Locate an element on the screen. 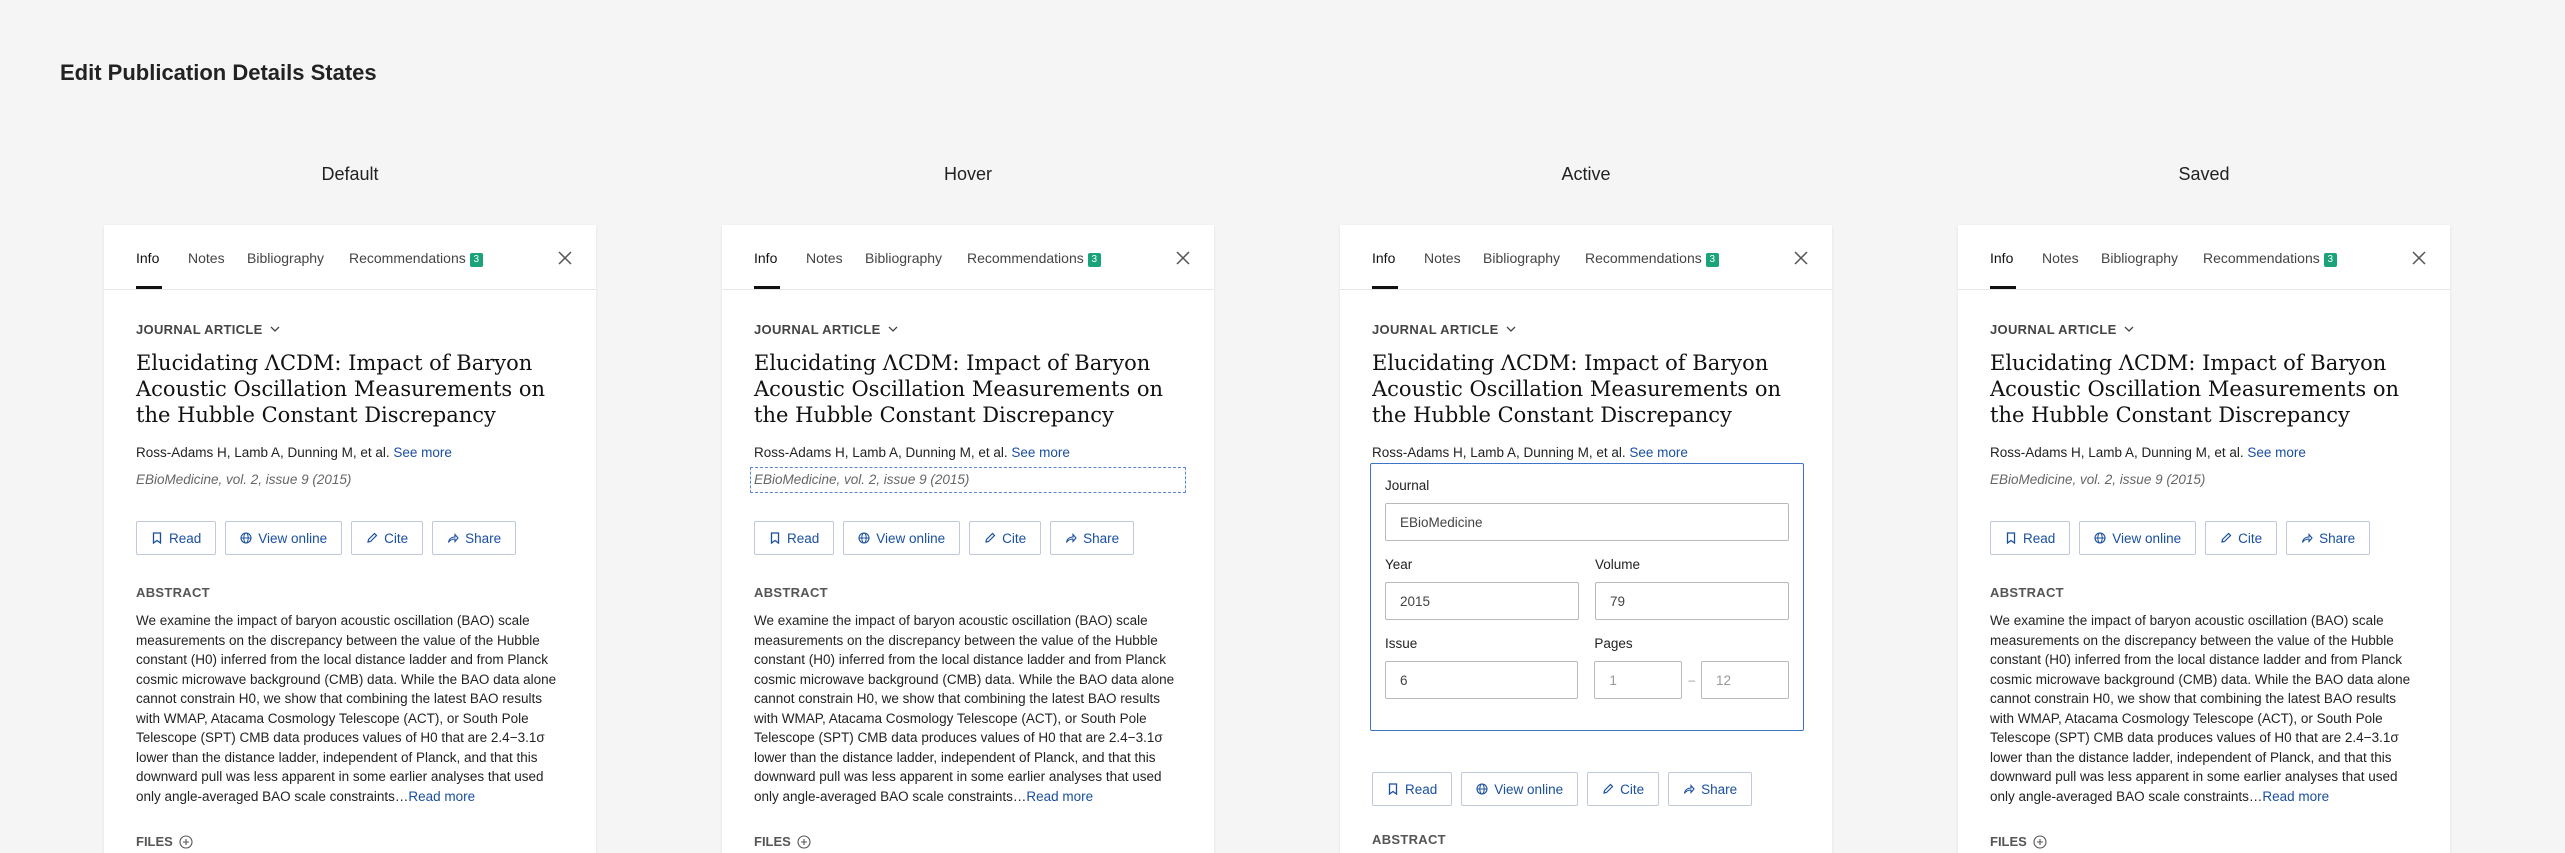 Image resolution: width=2565 pixels, height=853 pixels. volume-field-label: Volume is located at coordinates (1618, 564).